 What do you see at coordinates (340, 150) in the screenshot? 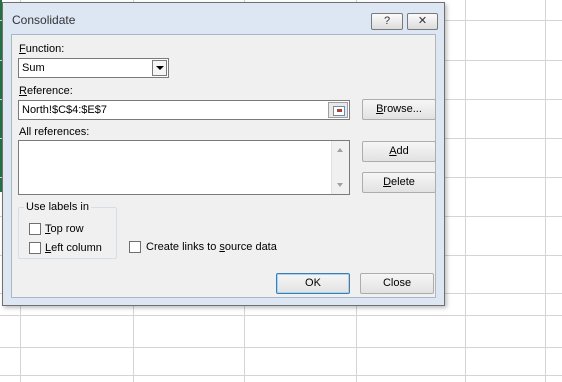
I see `scroll-up-icon` at bounding box center [340, 150].